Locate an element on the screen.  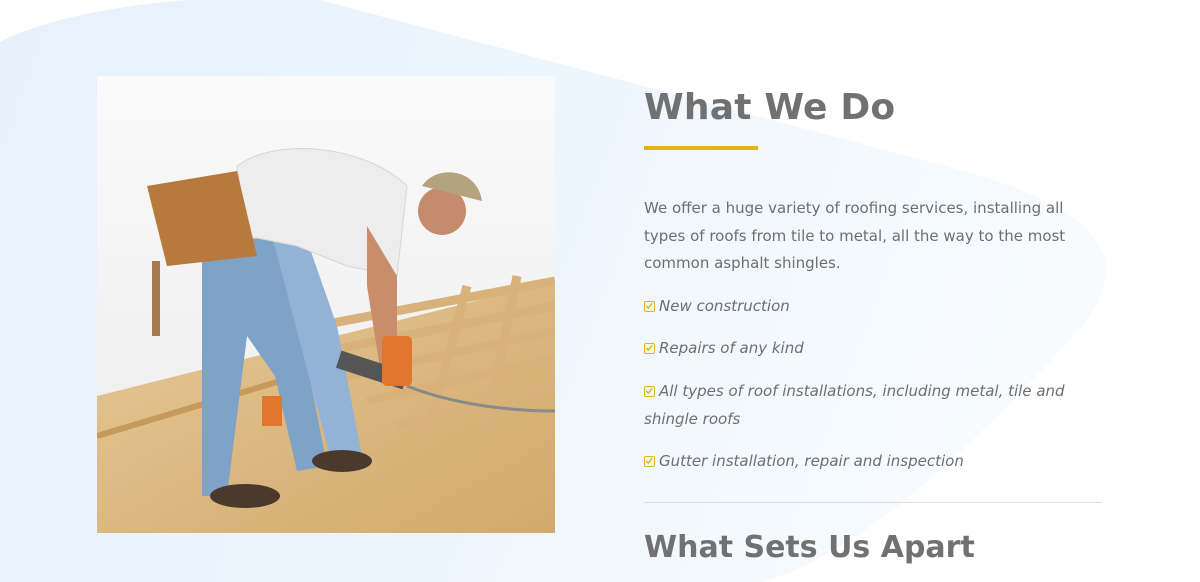
section-divider is located at coordinates (873, 502).